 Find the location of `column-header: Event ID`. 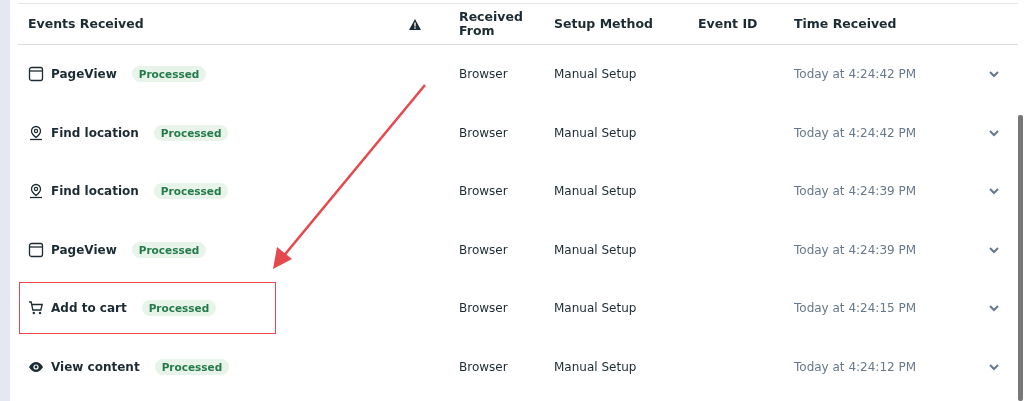

column-header: Event ID is located at coordinates (728, 24).